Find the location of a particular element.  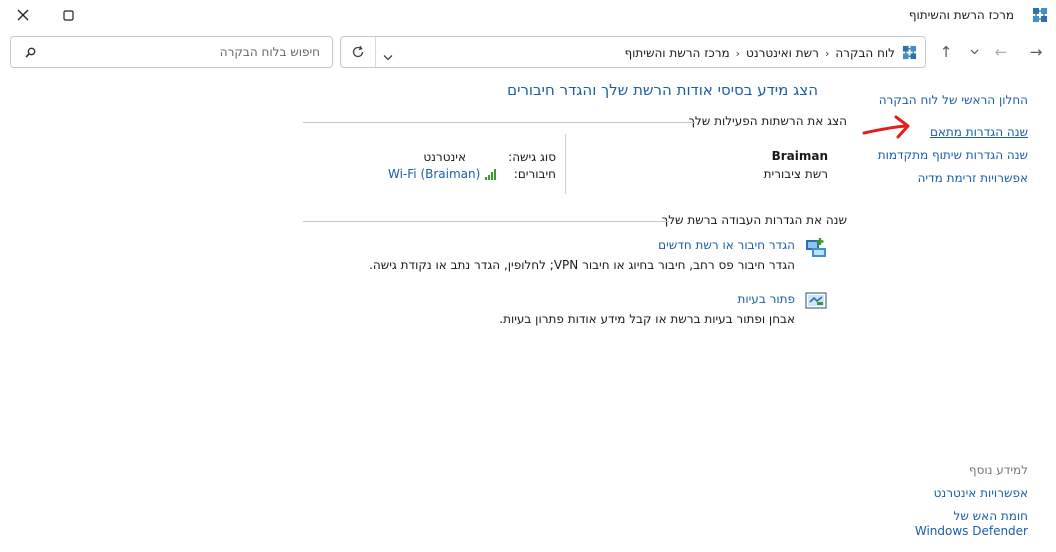

arrow-up-icon: ↑ is located at coordinates (946, 52).